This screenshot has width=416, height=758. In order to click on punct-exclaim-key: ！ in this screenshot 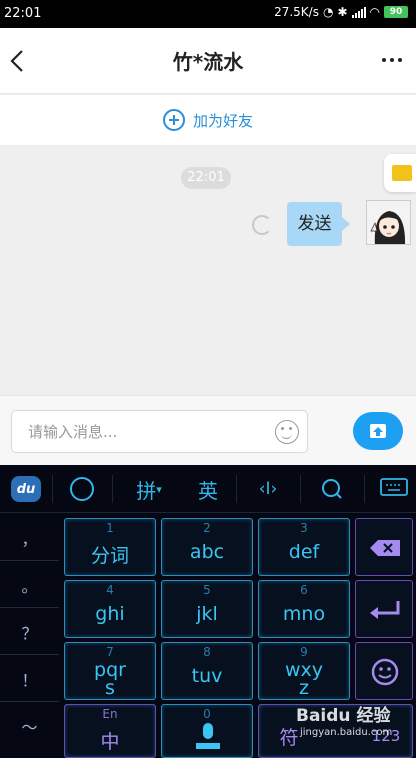, I will do `click(29, 679)`.